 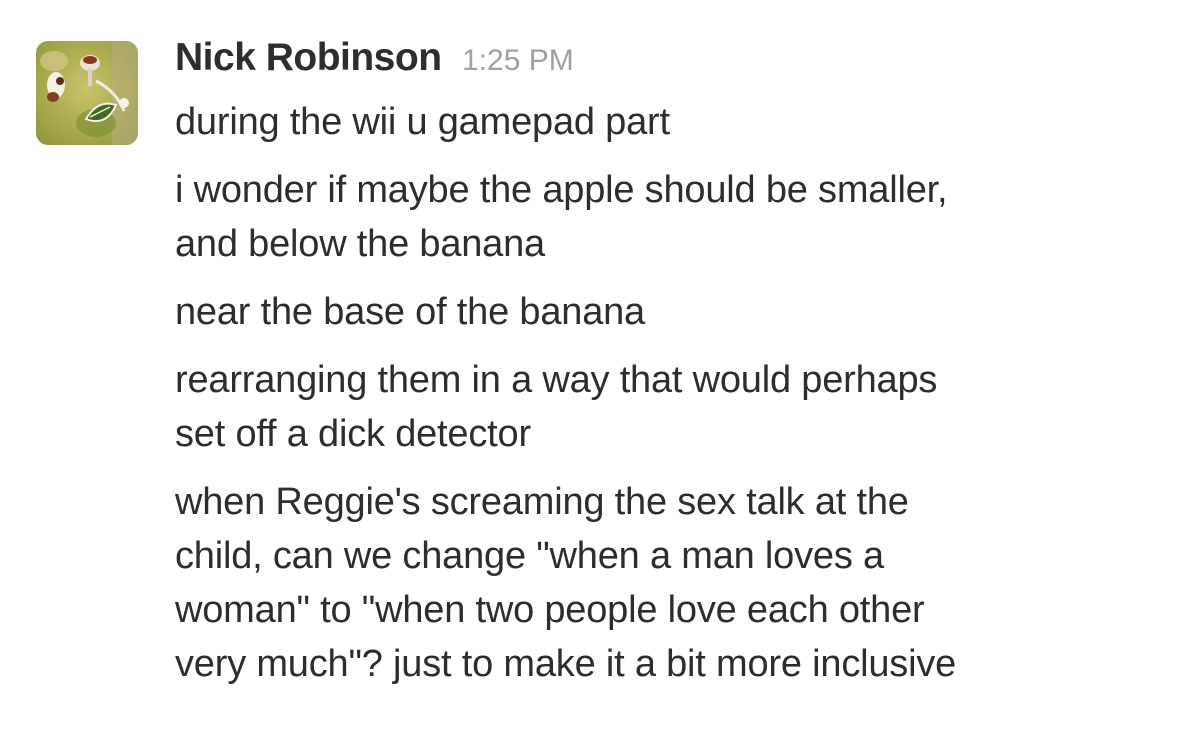 I want to click on fruit-avatar-icon, so click(x=87, y=93).